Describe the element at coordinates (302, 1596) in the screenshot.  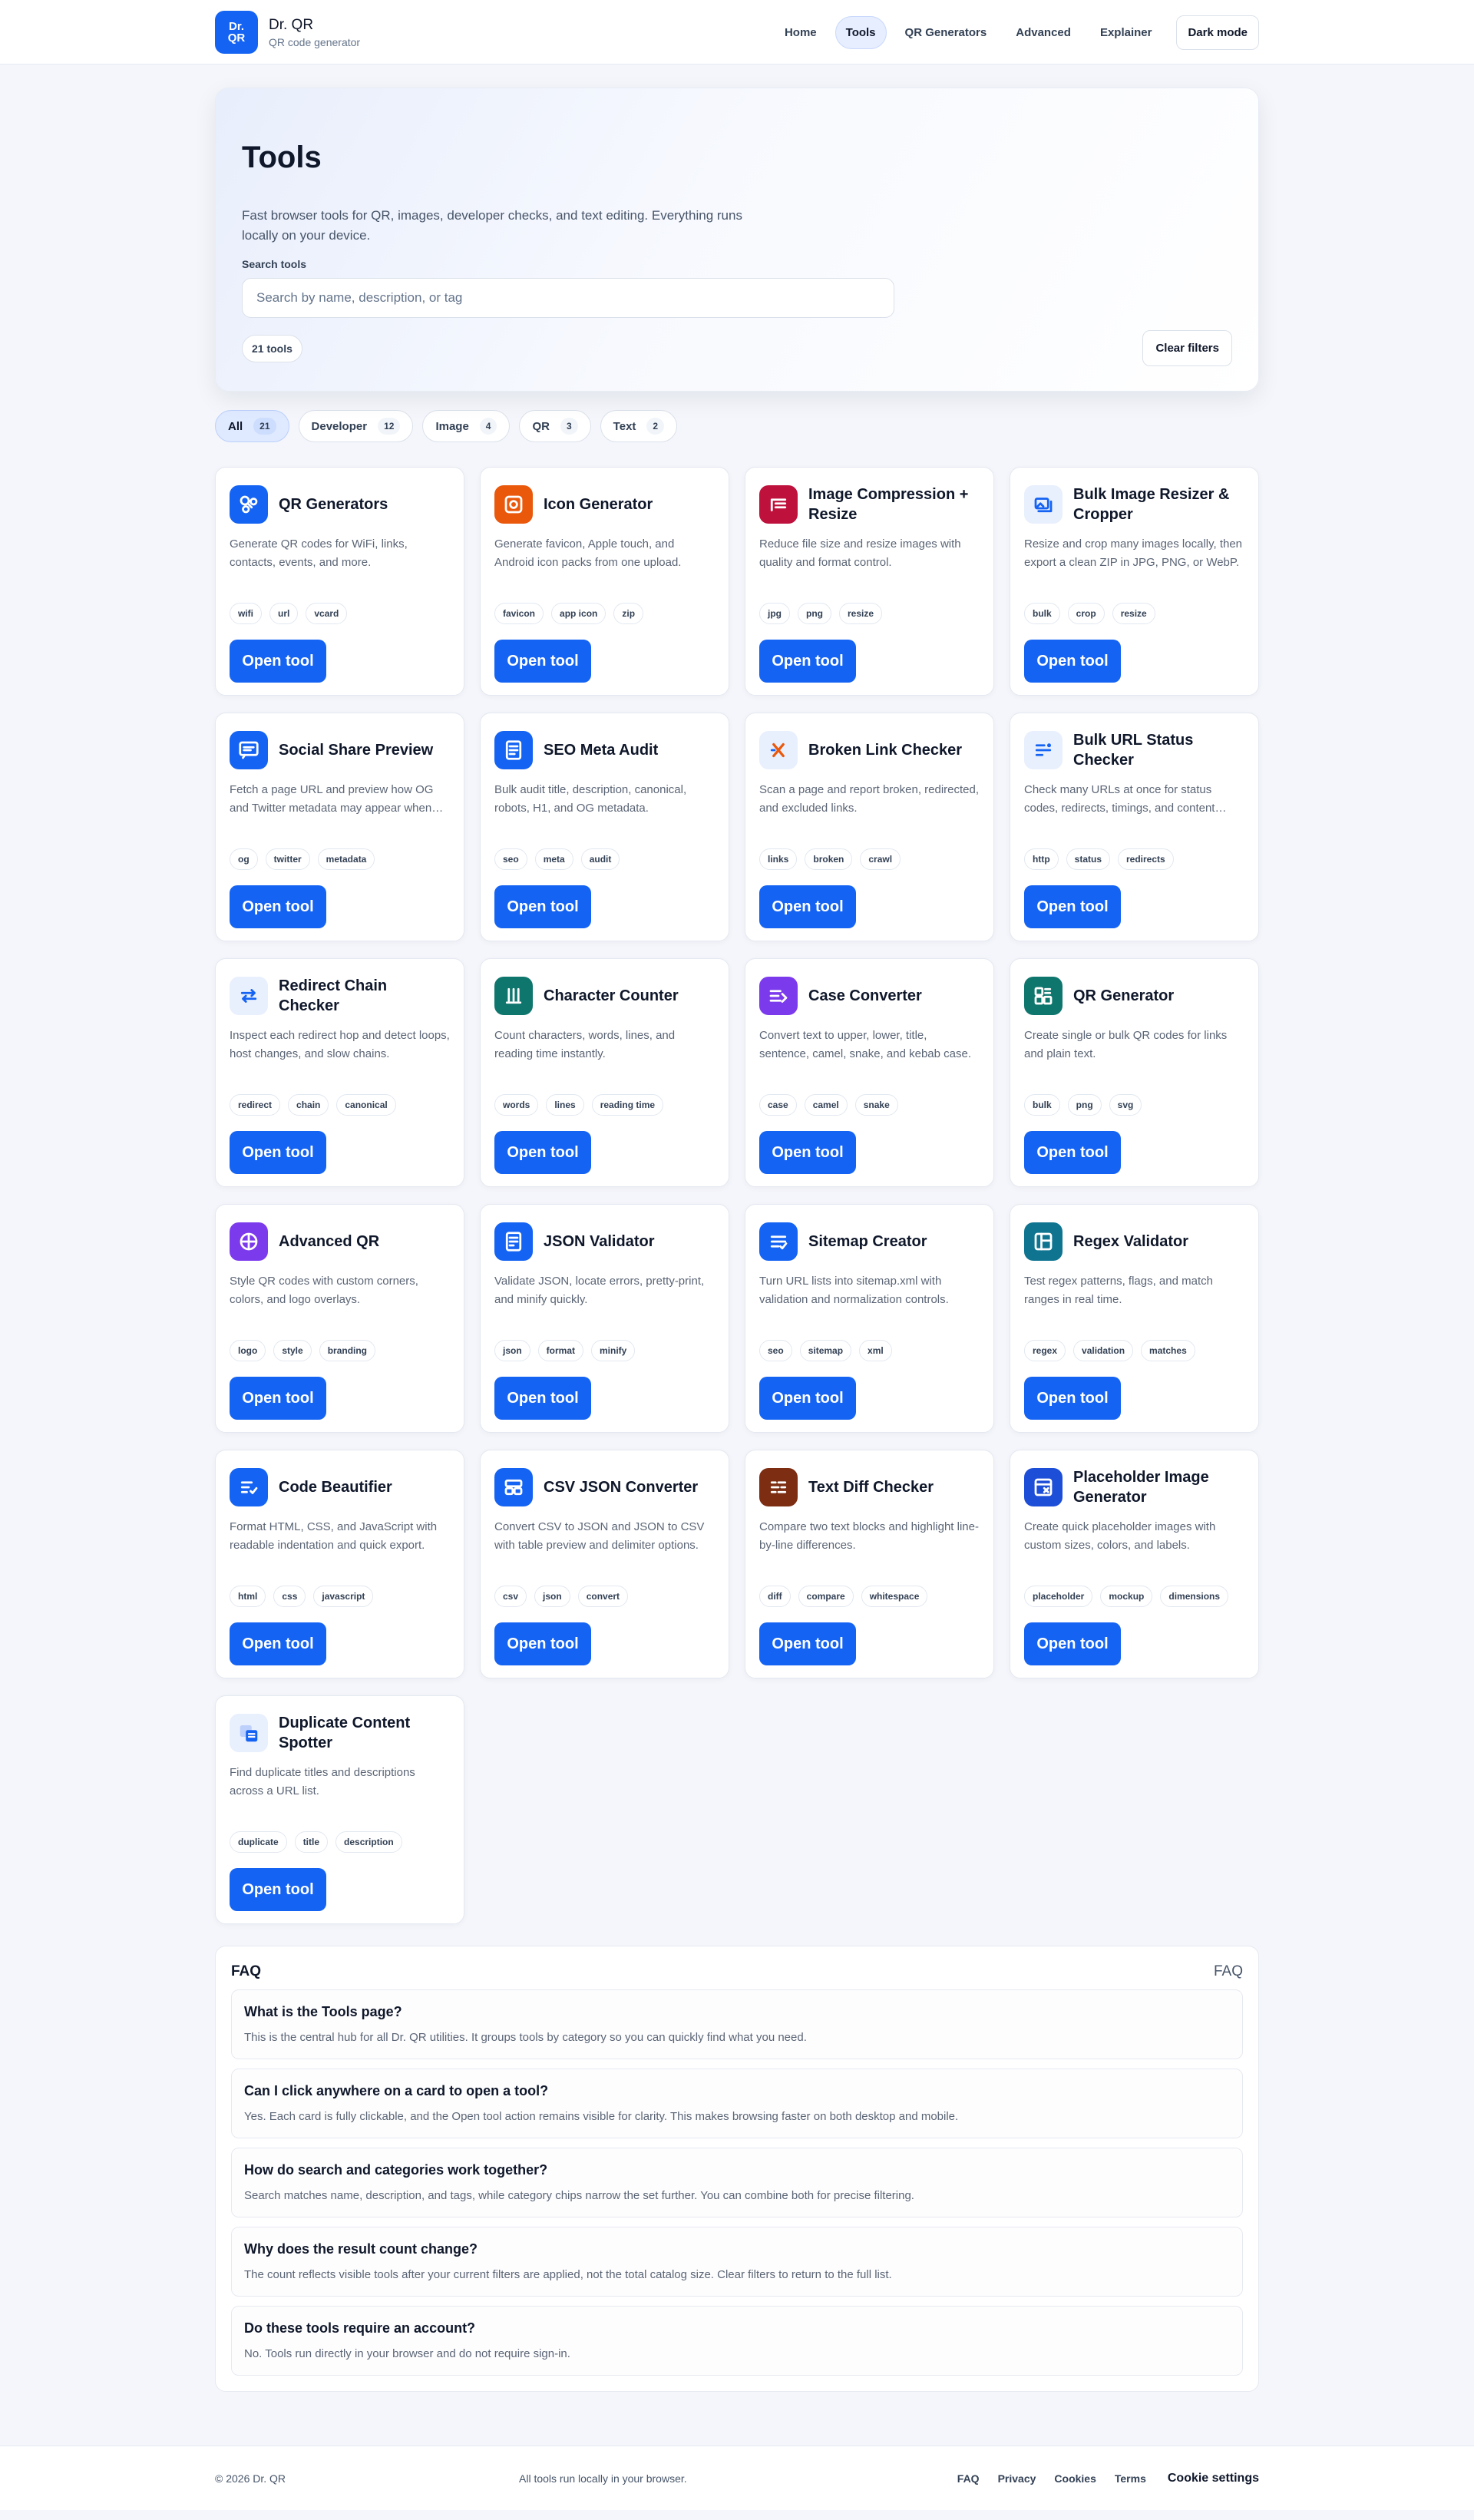
I see `tool-card-tags: html css javascript` at that location.